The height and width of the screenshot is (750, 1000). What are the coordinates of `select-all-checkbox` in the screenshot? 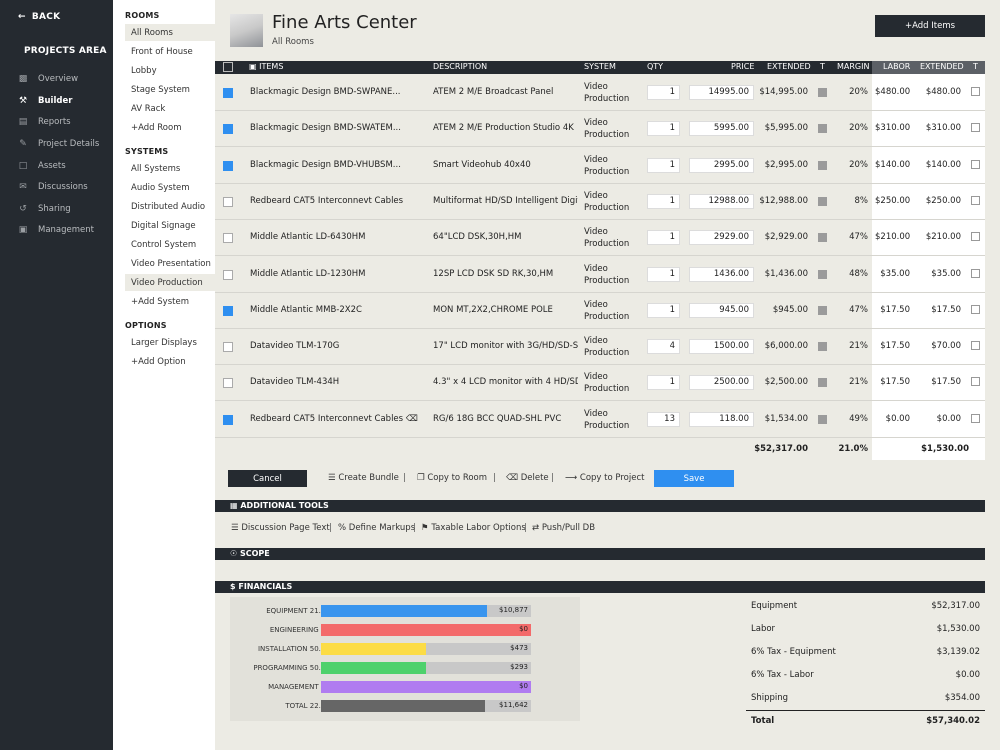 It's located at (228, 67).